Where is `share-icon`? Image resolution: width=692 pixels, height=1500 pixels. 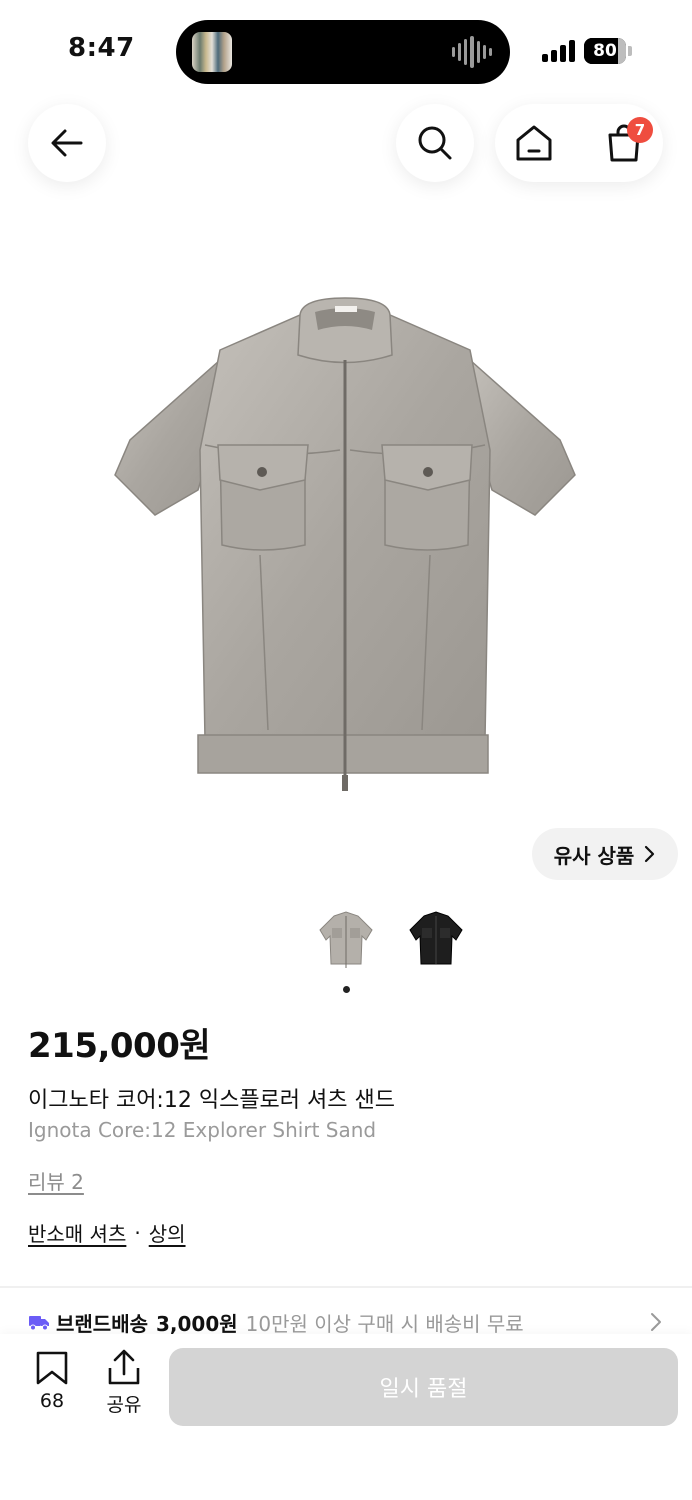
share-icon is located at coordinates (124, 1367).